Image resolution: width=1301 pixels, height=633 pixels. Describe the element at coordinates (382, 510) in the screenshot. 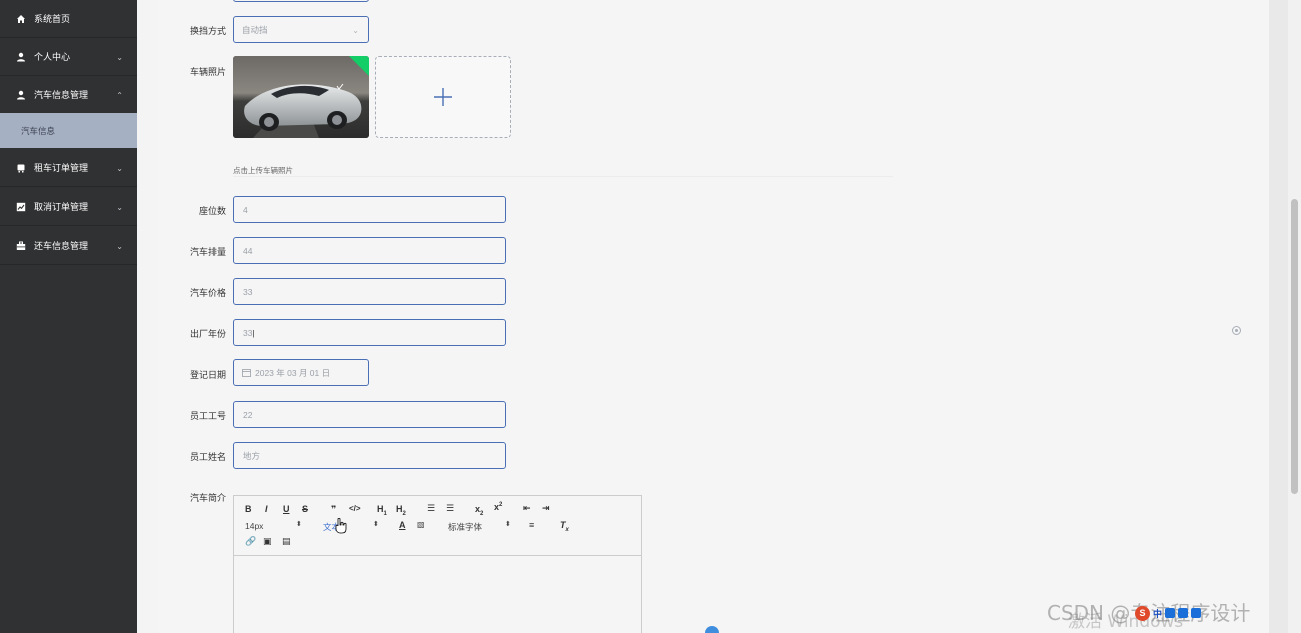

I see `heading1-icon: H1` at that location.